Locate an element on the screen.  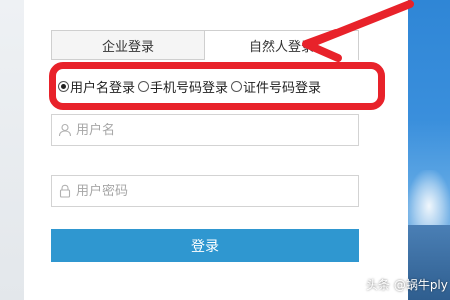
watermark: 头条 @蜗牛ply is located at coordinates (407, 285).